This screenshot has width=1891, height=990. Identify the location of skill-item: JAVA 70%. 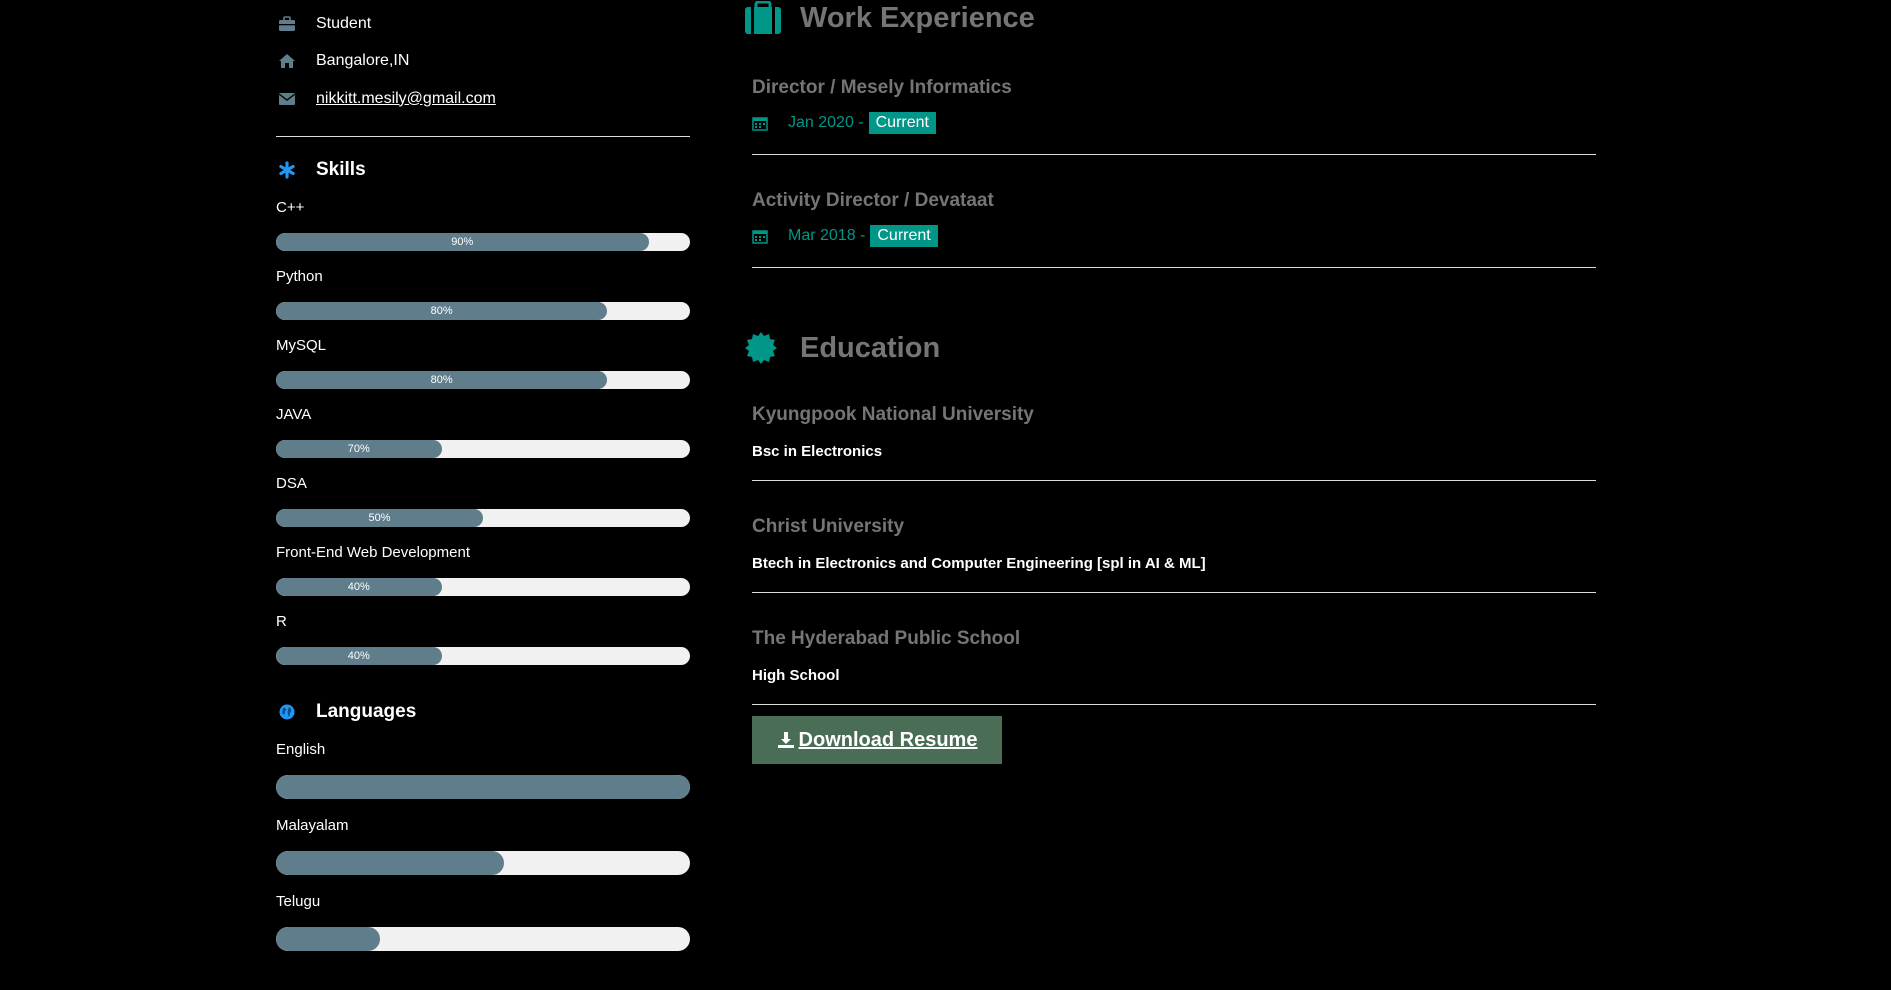
(483, 431).